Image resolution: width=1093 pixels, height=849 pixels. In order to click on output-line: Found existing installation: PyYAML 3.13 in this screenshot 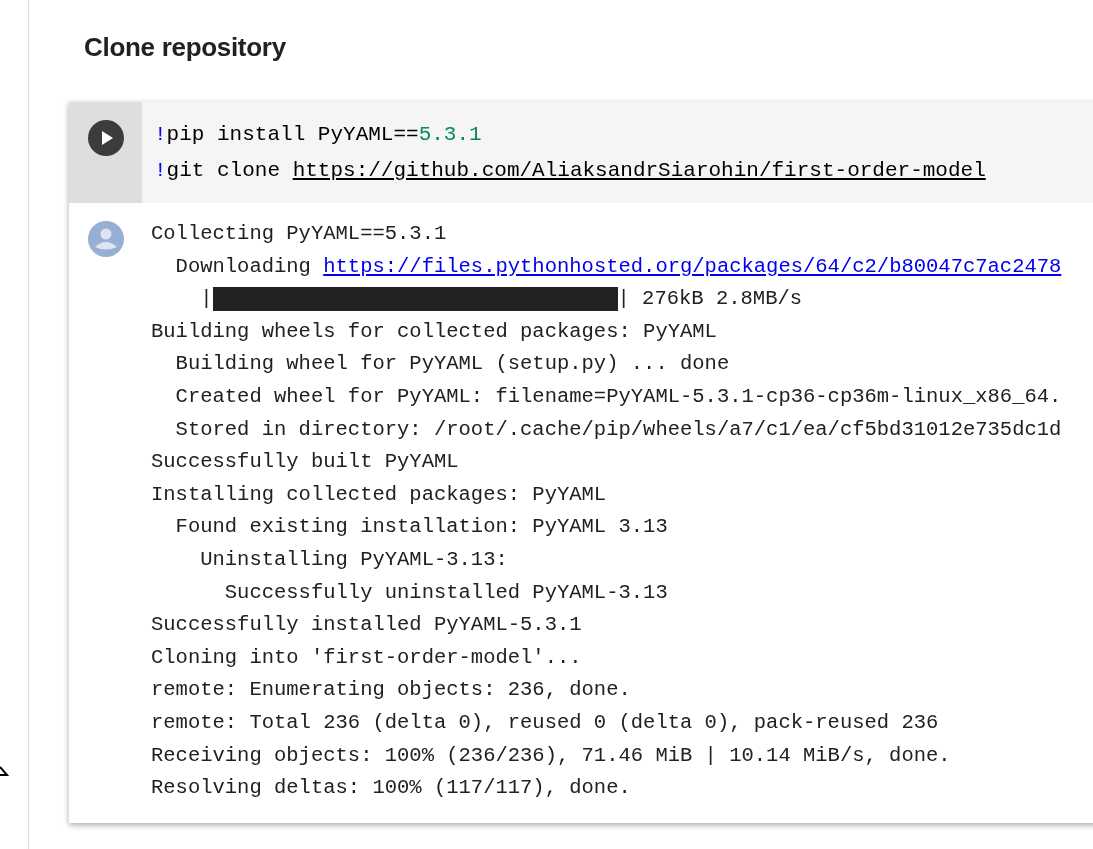, I will do `click(421, 527)`.